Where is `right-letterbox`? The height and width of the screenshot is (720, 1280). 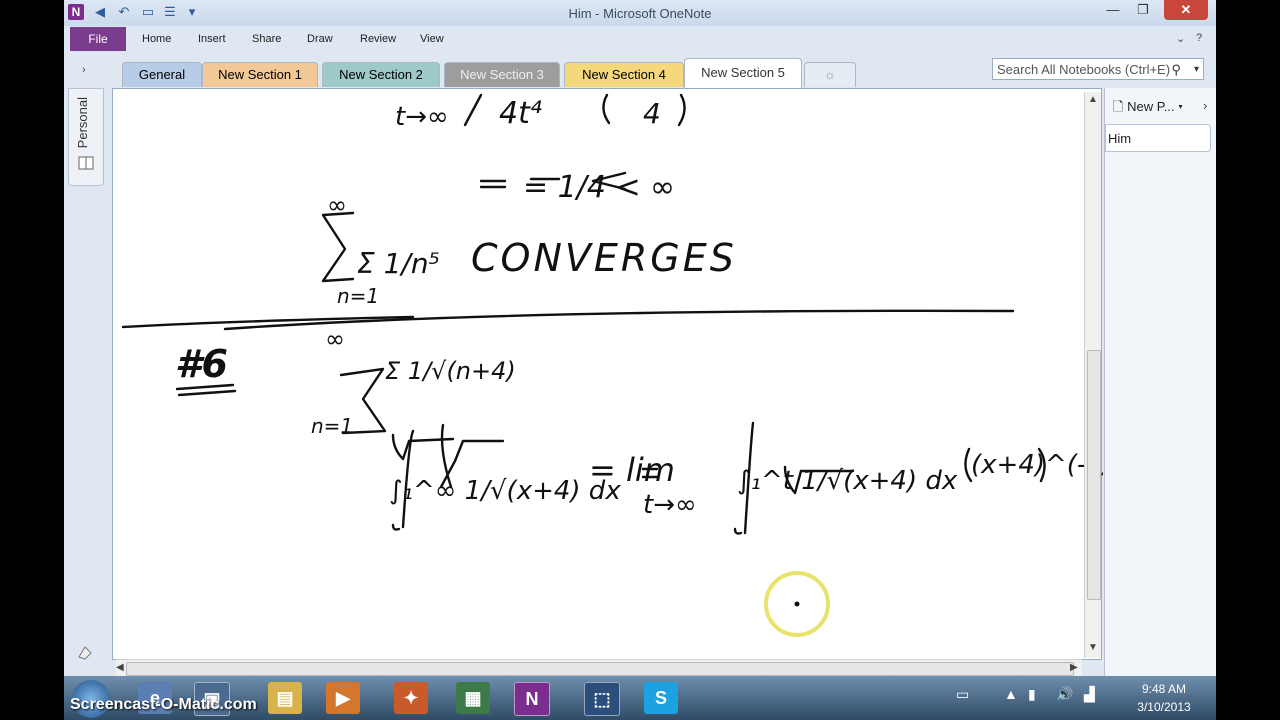
right-letterbox is located at coordinates (1248, 360).